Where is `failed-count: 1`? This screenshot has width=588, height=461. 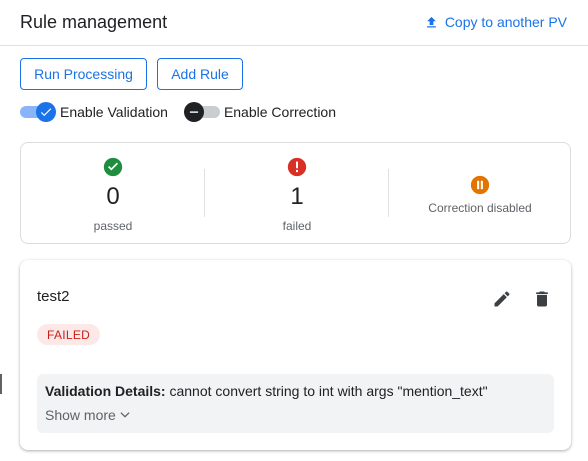 failed-count: 1 is located at coordinates (297, 196).